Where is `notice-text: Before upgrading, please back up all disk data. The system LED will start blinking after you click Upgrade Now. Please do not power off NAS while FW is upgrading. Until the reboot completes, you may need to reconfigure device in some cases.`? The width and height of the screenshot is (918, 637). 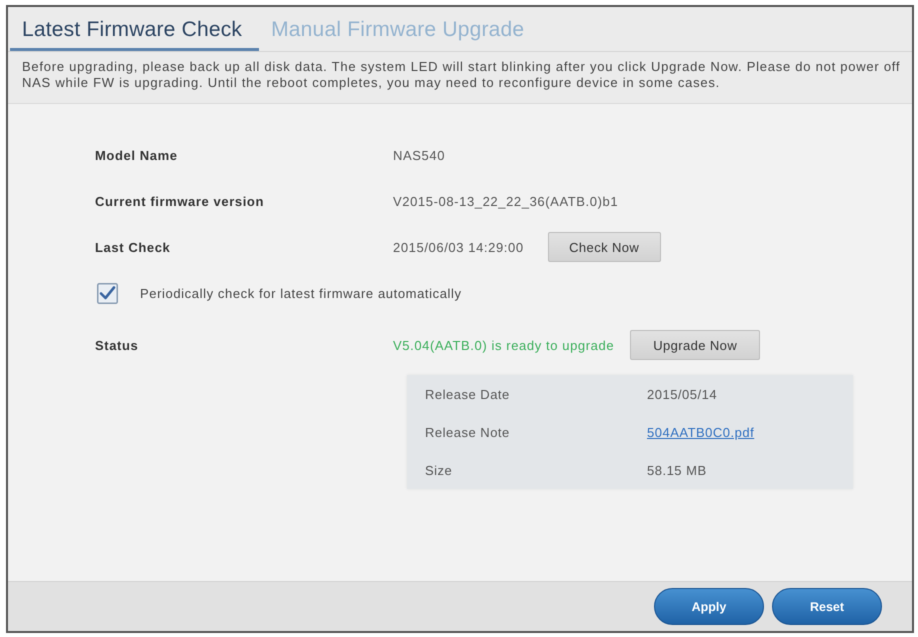 notice-text: Before upgrading, please back up all disk data. The system LED will start blinking after you click Upgrade Now. Please do not power off NAS while FW is upgrading. Until the reboot completes, you may need to reconfigure device in some cases. is located at coordinates (460, 78).